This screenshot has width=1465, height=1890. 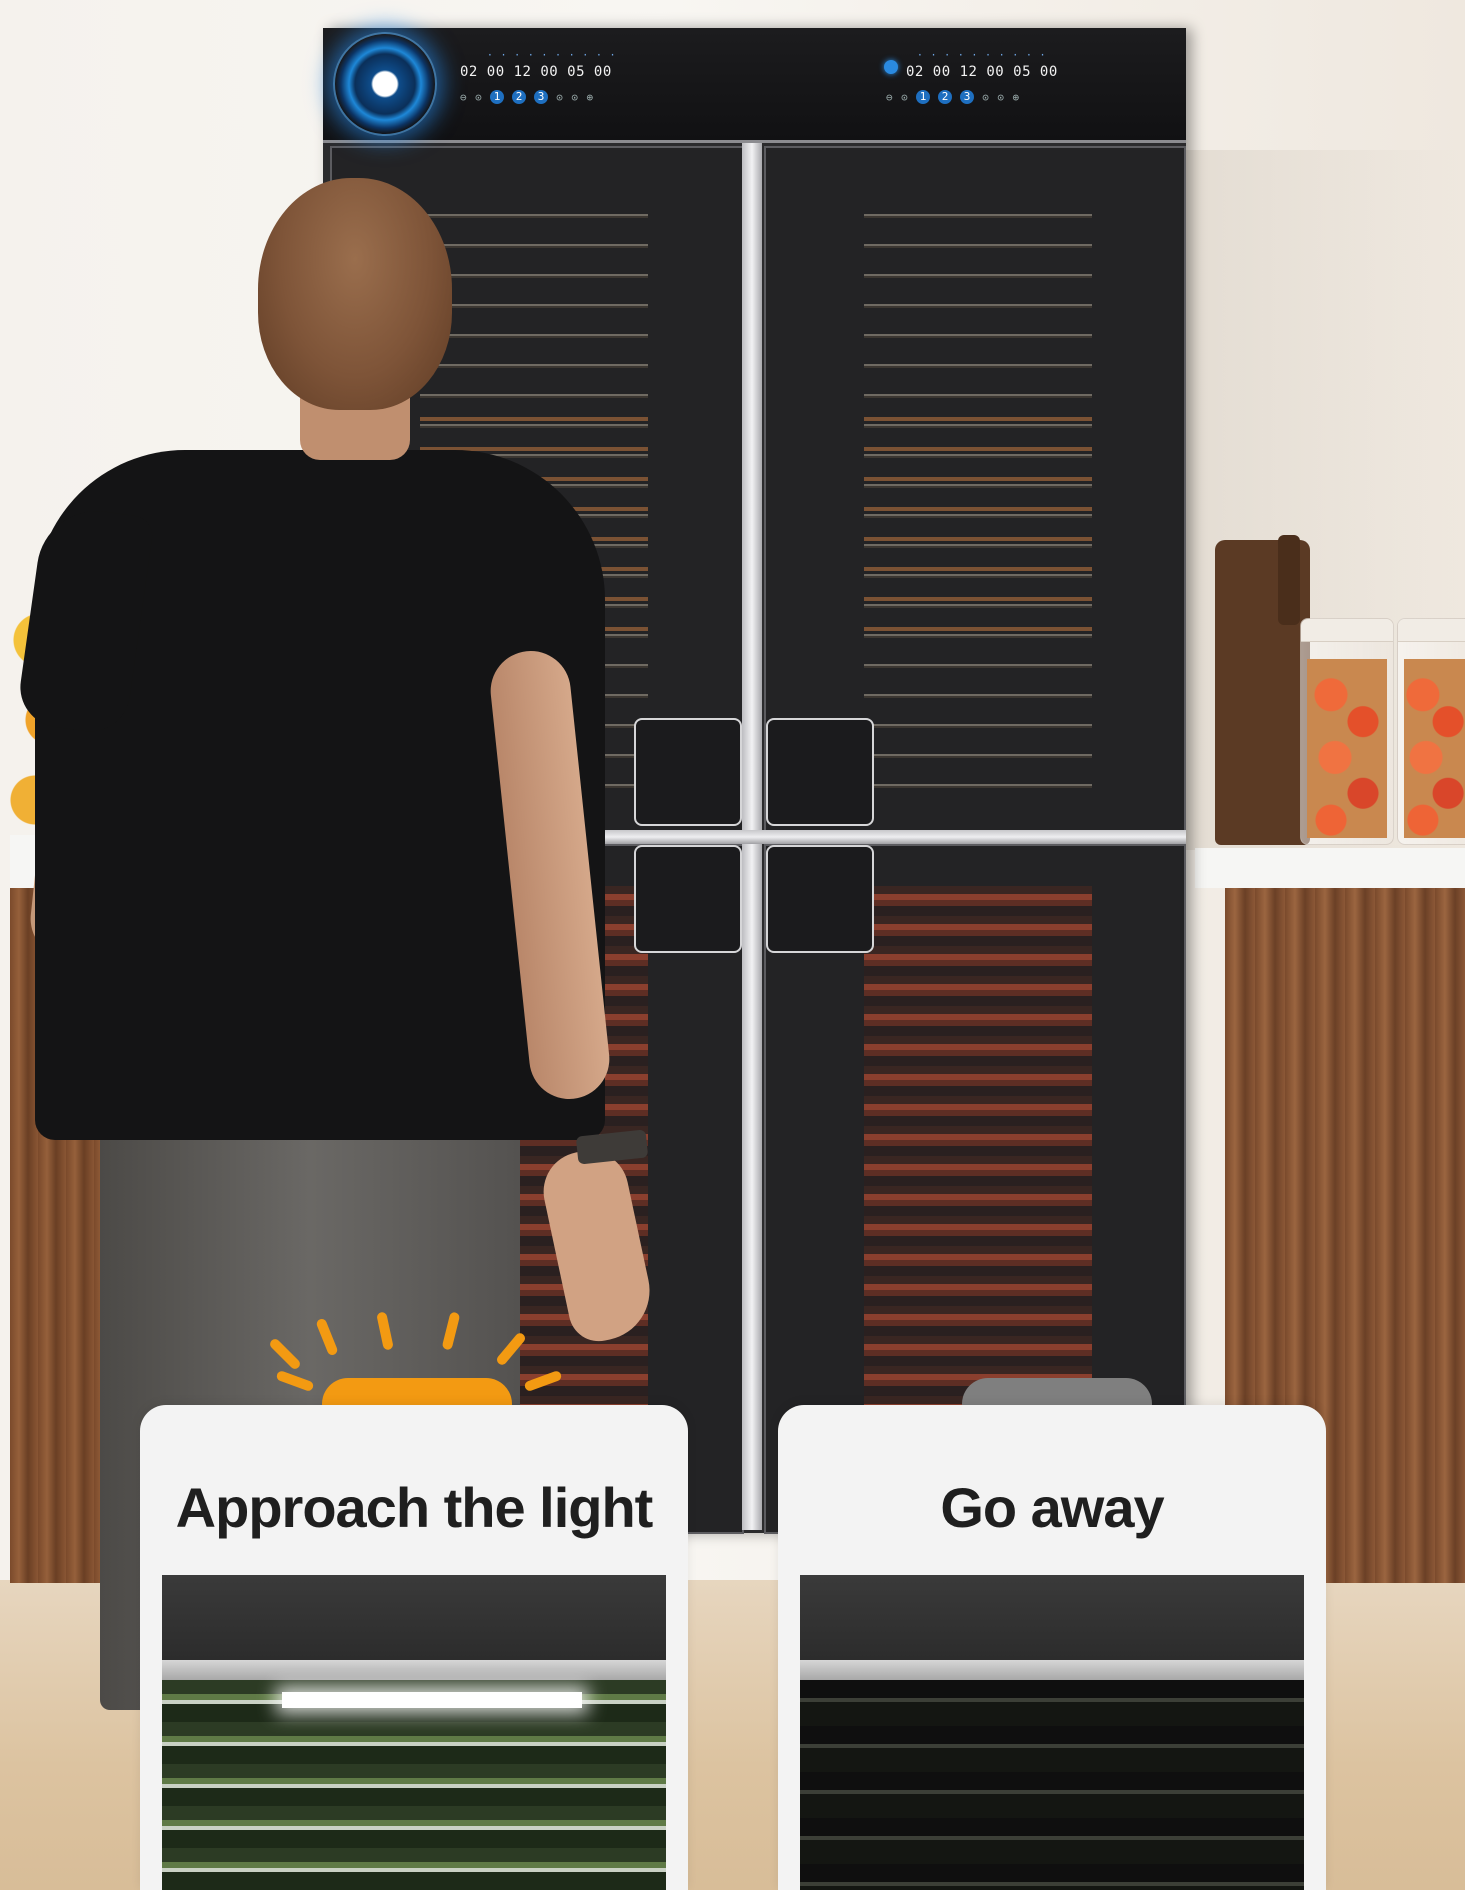 I want to click on control-panel, so click(x=754, y=85).